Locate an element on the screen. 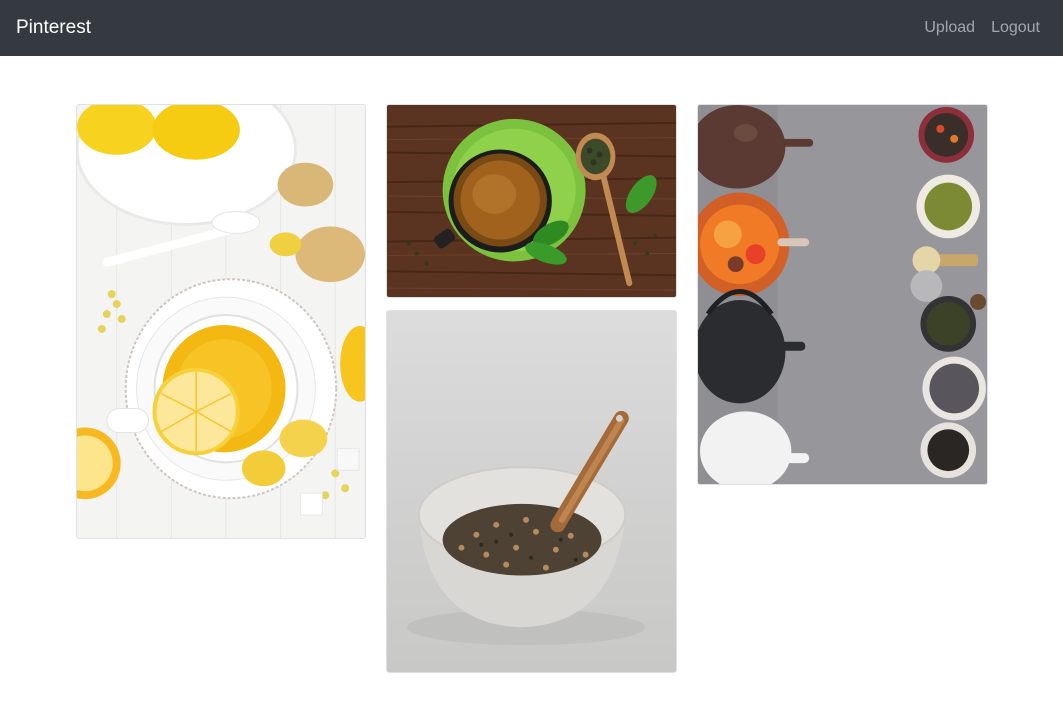 The width and height of the screenshot is (1063, 709). pin-card-teapots-spices is located at coordinates (842, 294).